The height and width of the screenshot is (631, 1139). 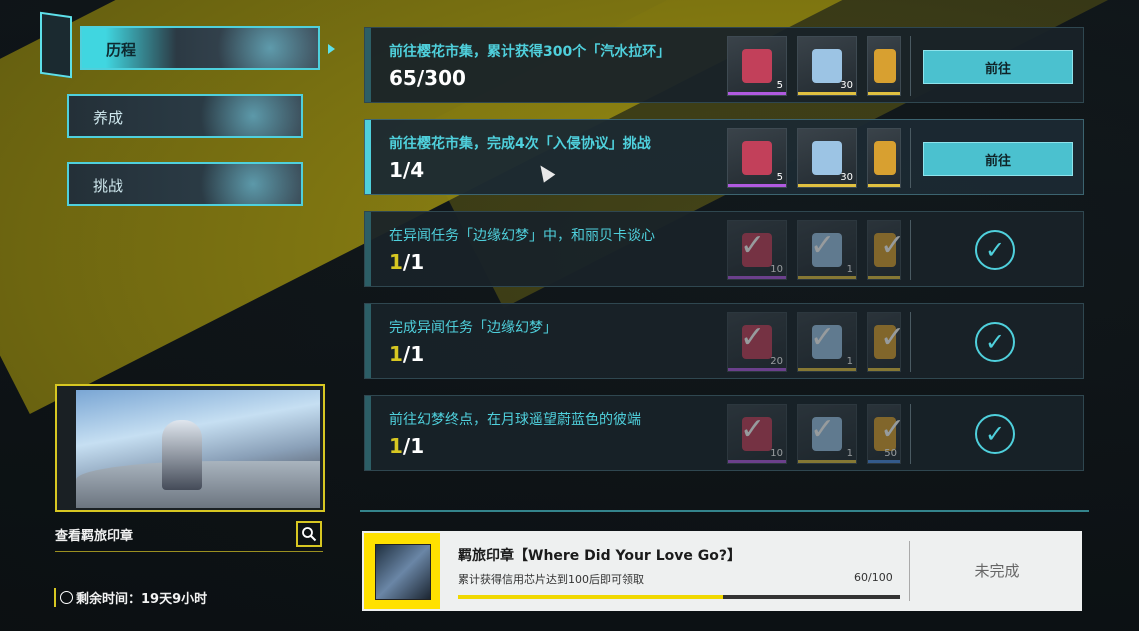 I want to click on task-row: 前往樱花市集，完成4次「入侵协议」挑战 1/4 5 30 前往, so click(x=724, y=157).